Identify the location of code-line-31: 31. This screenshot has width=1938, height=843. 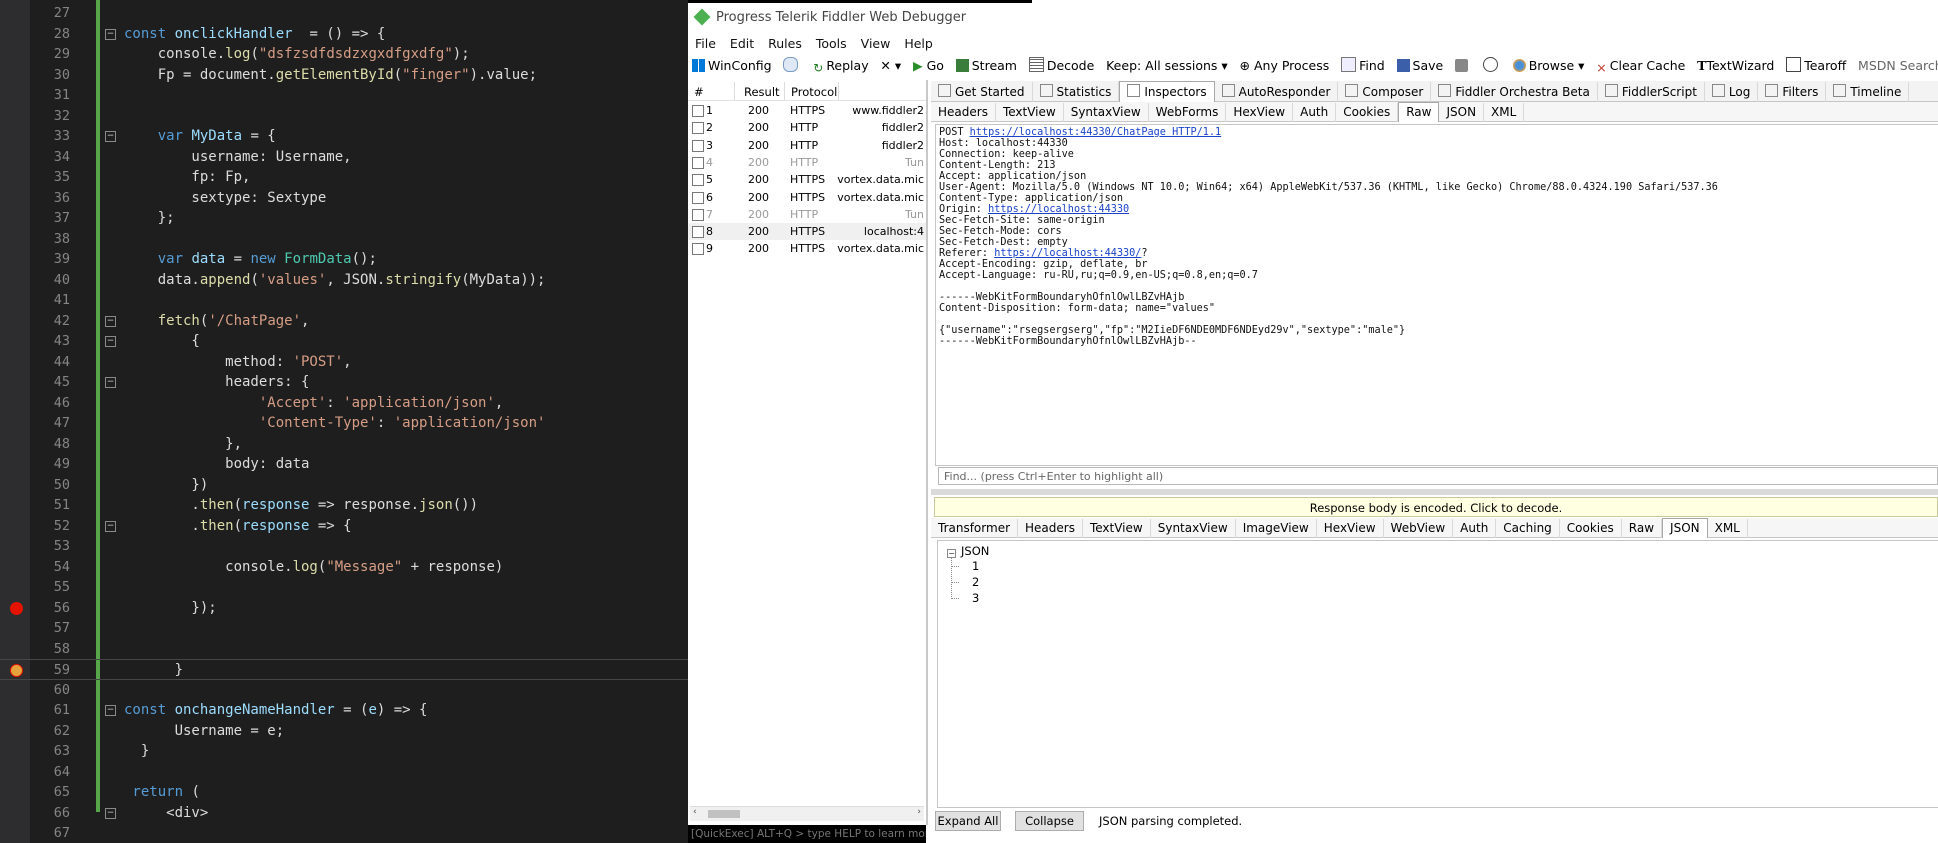
(344, 95).